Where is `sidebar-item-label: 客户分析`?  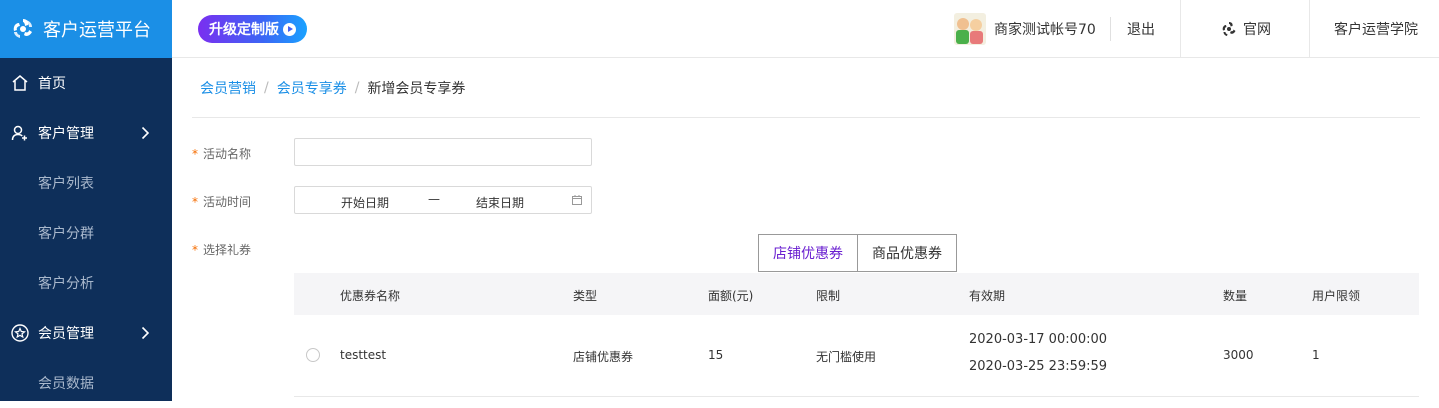
sidebar-item-label: 客户分析 is located at coordinates (66, 284).